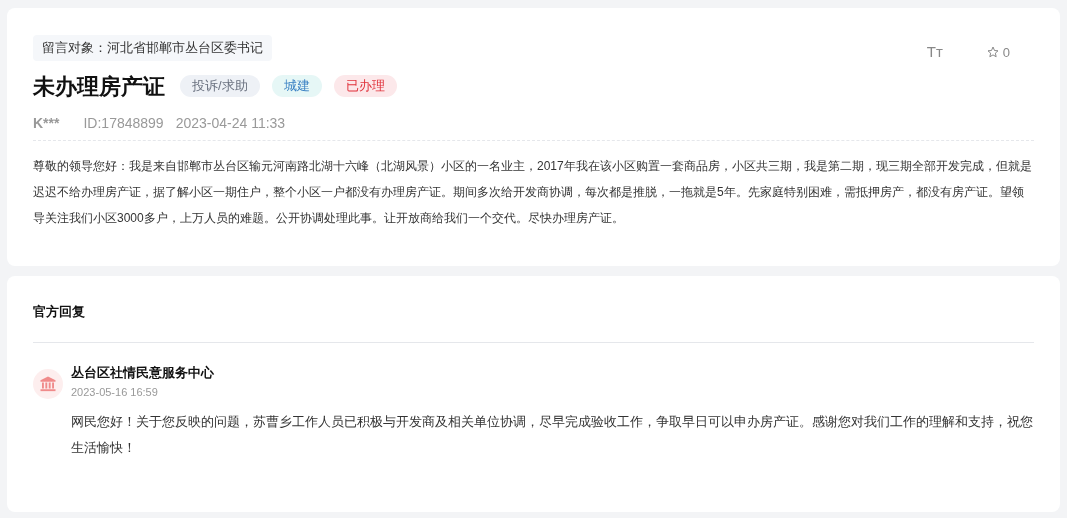  I want to click on message-body: 尊敬的领导您好：我是来自邯郸市丛台区输元河南路北湖十六峰（北湖风景）小区的一名业主，2017年我在该小区购置一套商品房，小区共三期，我是第二期，现三期全部开发完成，但就是迟迟不给办理房产证，据了解小区一期住户，整个小区一户都没有办理房产证。期间多次给开发商协调，每次都是推脱，一拖就是5年。先家庭特别困难，需抵押房产，都没有房产证。望领导关注我们小区3000多户，上万人员的难题。公开协调处理此事。让开放商给我们一个交代。尽快办理房产证。, so click(533, 192).